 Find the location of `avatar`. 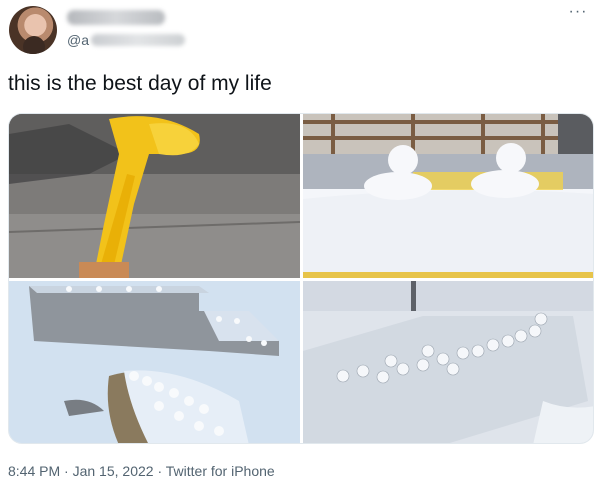

avatar is located at coordinates (33, 30).